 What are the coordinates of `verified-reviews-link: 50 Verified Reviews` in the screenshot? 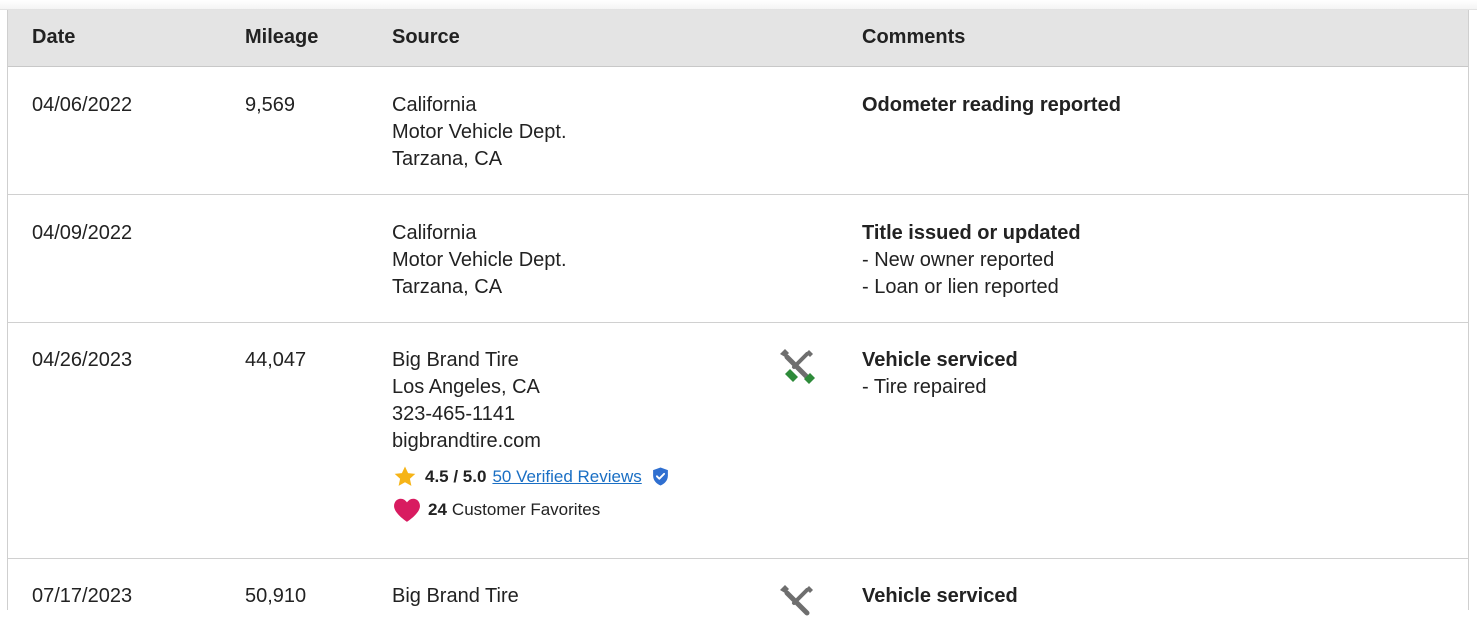 It's located at (566, 476).